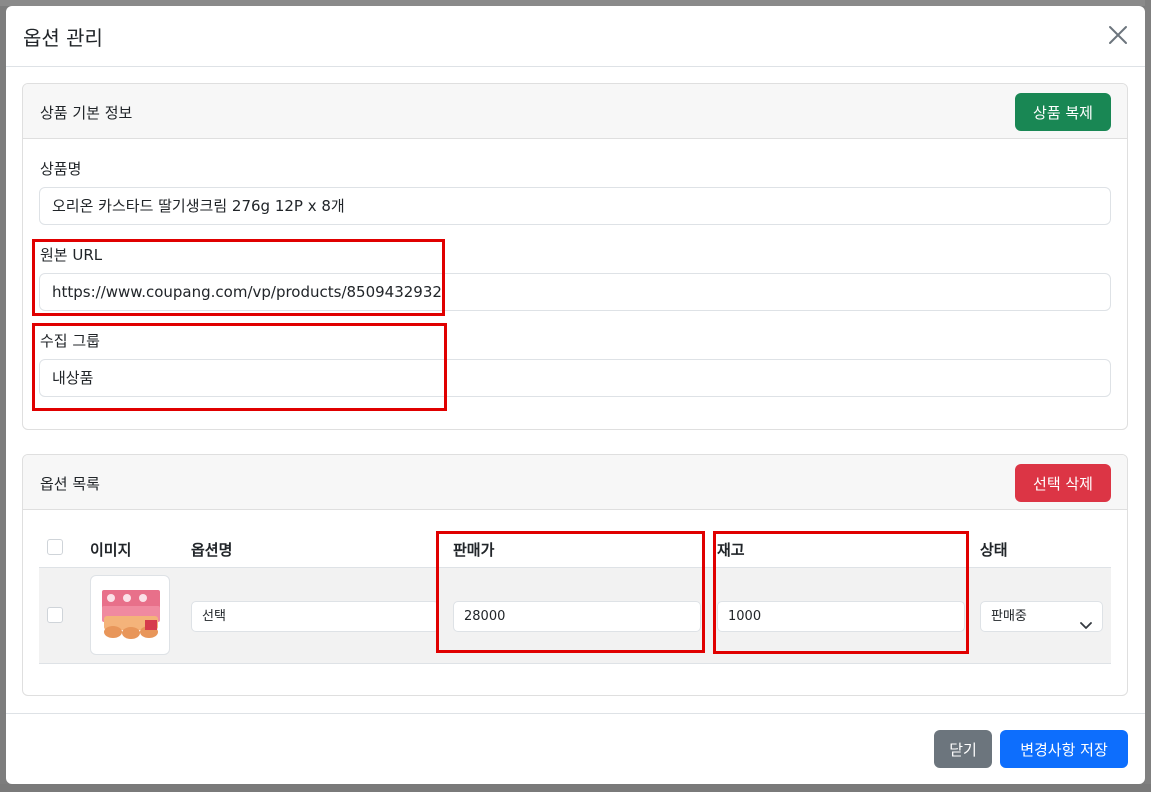  What do you see at coordinates (577, 616) in the screenshot?
I see `price-input: 28000` at bounding box center [577, 616].